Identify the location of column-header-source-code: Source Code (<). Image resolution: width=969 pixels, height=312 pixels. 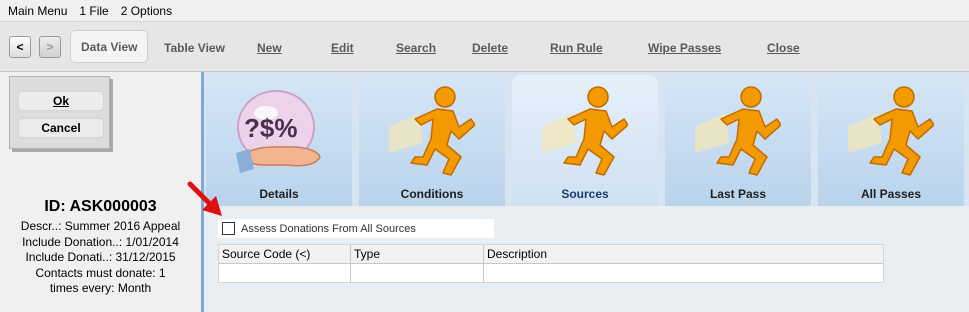
(285, 254).